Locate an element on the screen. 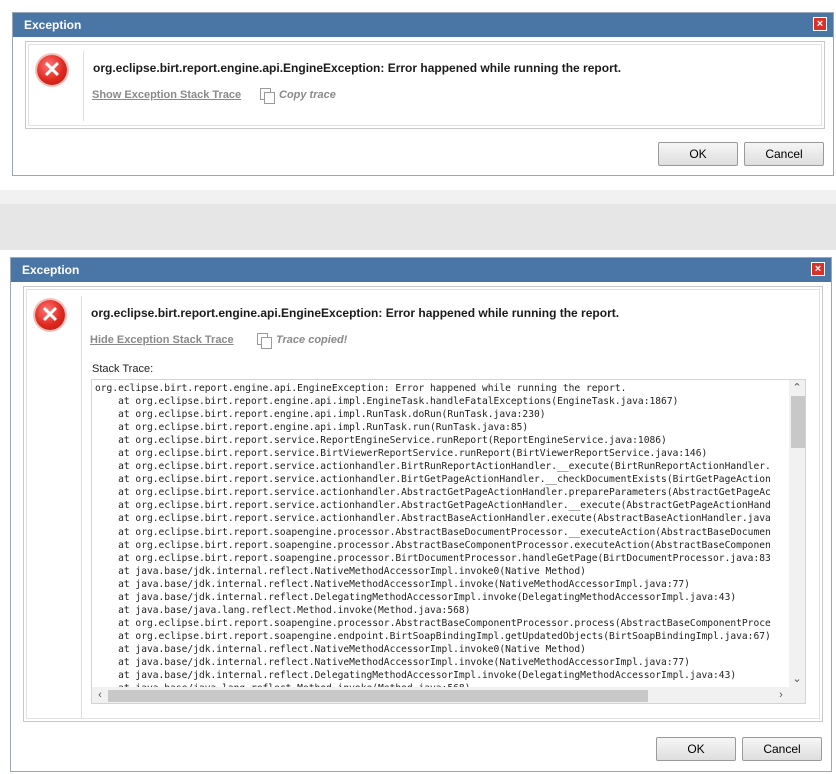 This screenshot has width=836, height=774. vertical-scroll-thumb is located at coordinates (798, 422).